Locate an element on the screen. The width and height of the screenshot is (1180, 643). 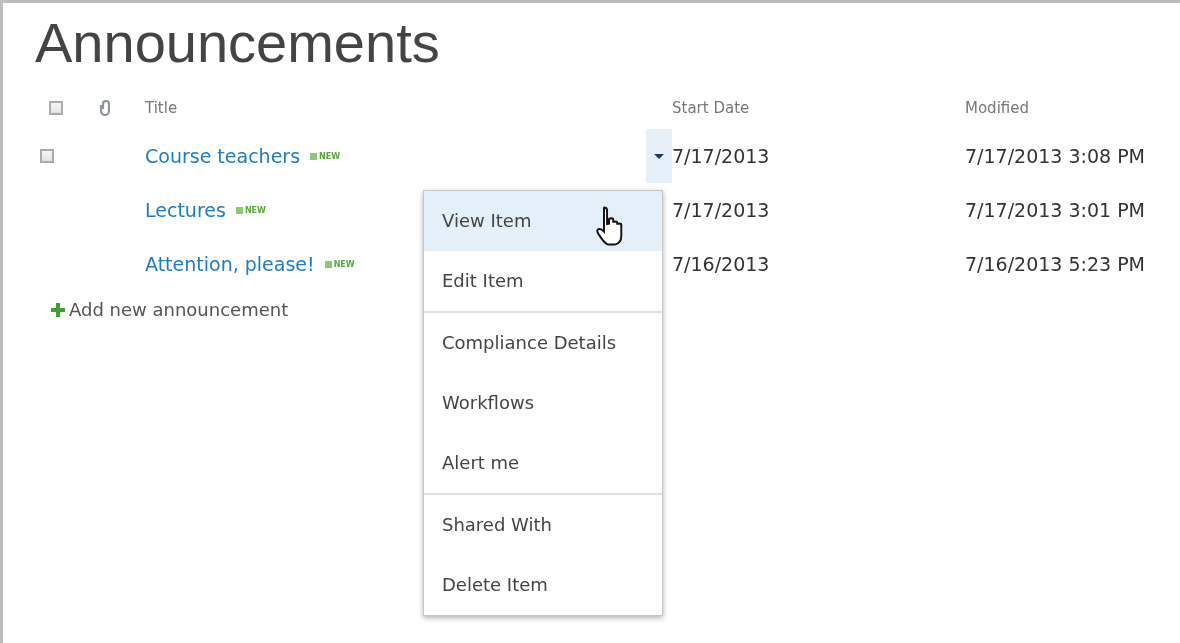
menu-item: Workflows is located at coordinates (543, 403).